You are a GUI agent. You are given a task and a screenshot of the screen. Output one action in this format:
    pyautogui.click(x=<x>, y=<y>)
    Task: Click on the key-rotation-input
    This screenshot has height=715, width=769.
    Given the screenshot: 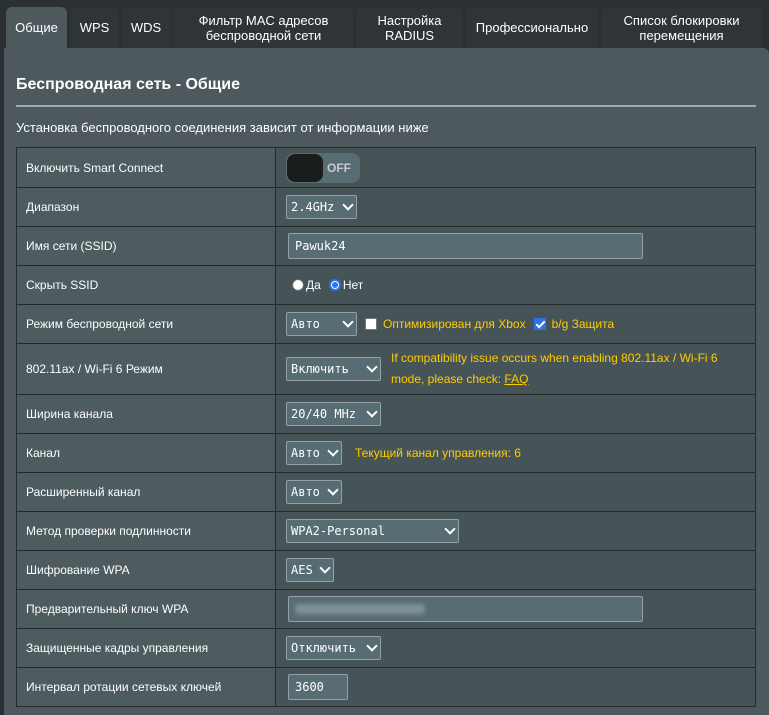 What is the action you would take?
    pyautogui.click(x=318, y=687)
    